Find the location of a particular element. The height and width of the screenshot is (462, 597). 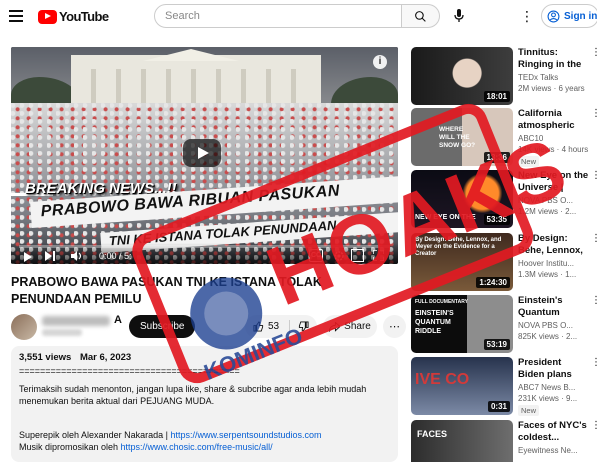

video-thumbnail: NEW EYE ON THE 53:35 is located at coordinates (462, 199).